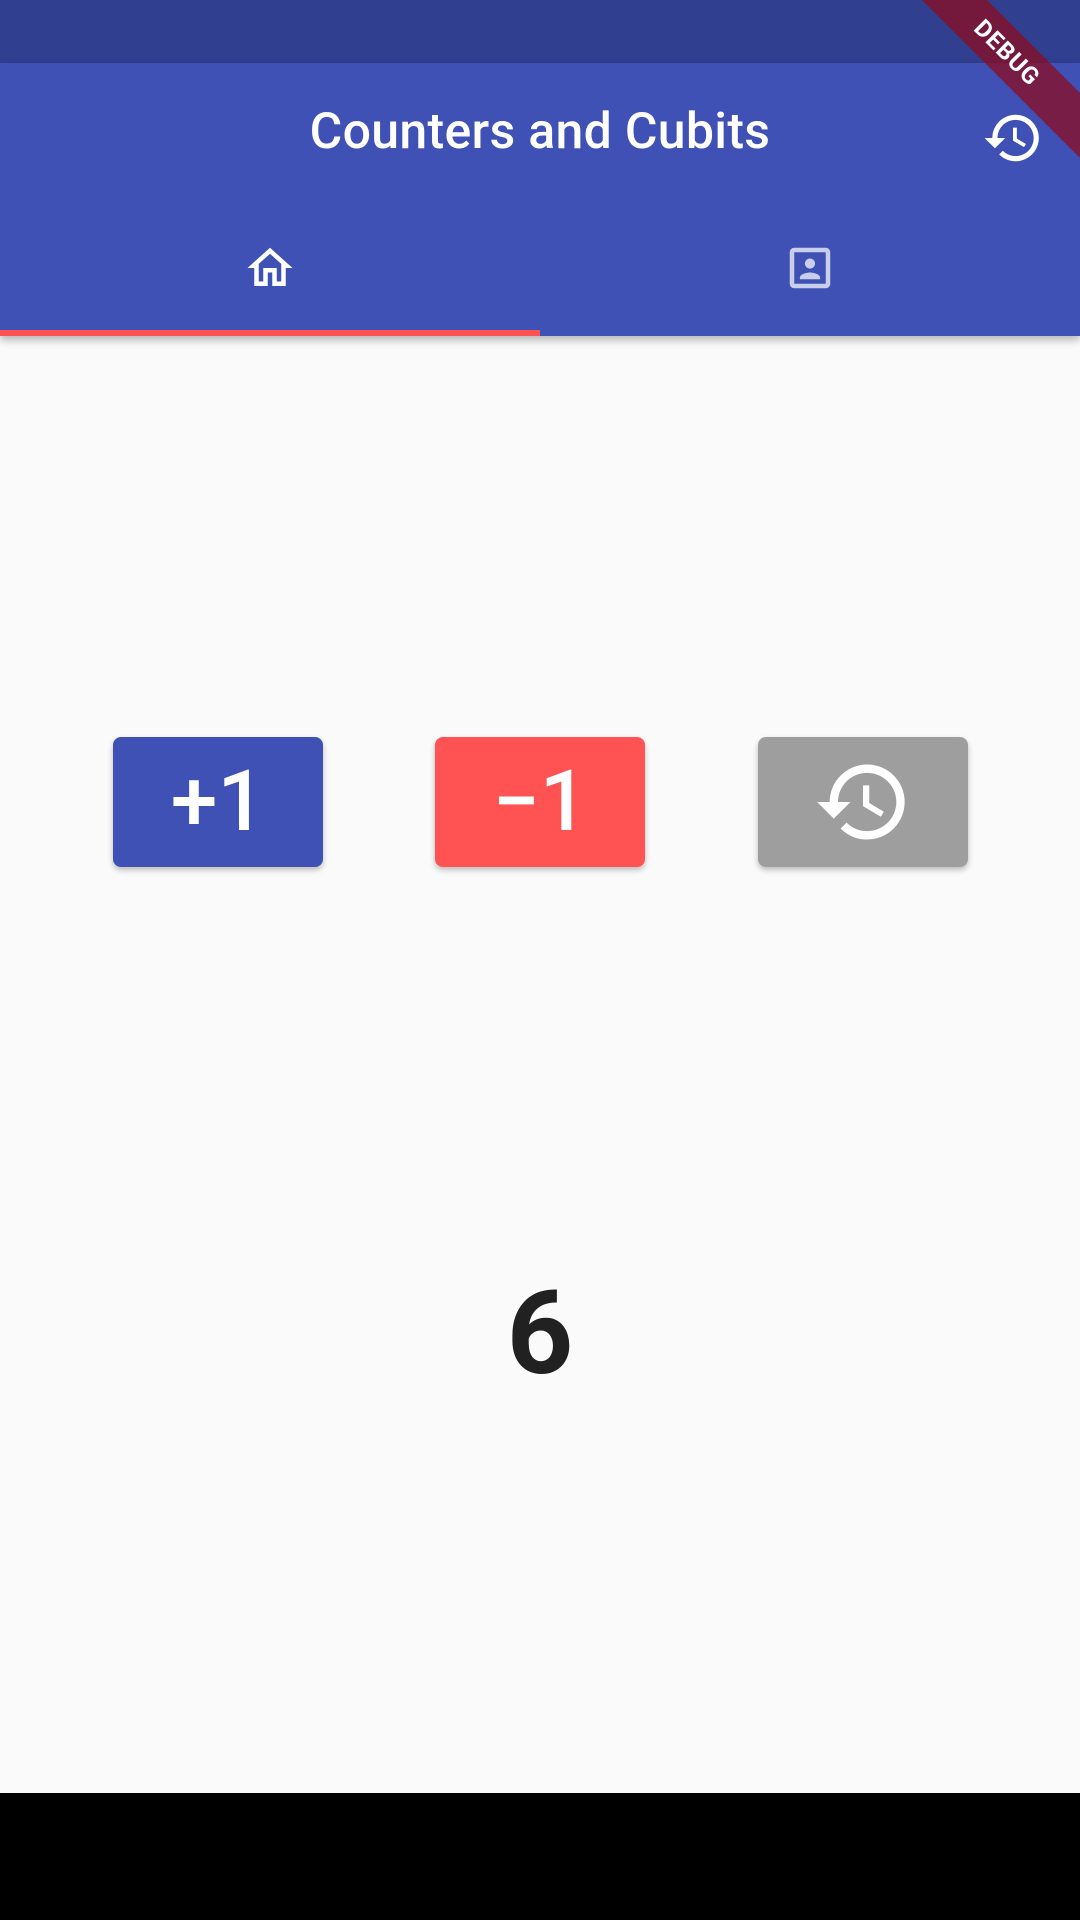  What do you see at coordinates (270, 266) in the screenshot?
I see `home-icon` at bounding box center [270, 266].